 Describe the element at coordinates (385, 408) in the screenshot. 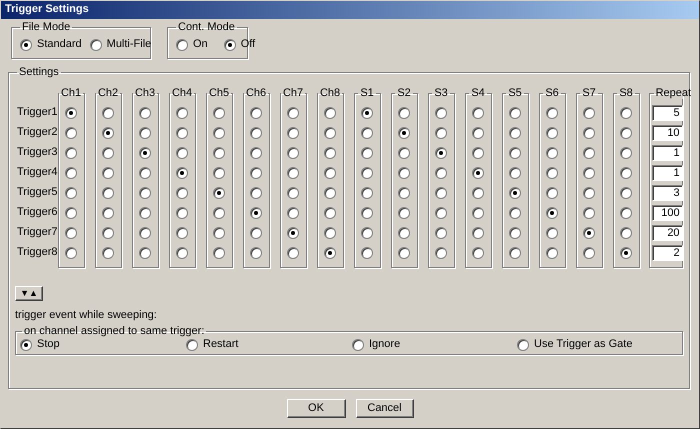

I see `cancel-button: Cancel` at that location.